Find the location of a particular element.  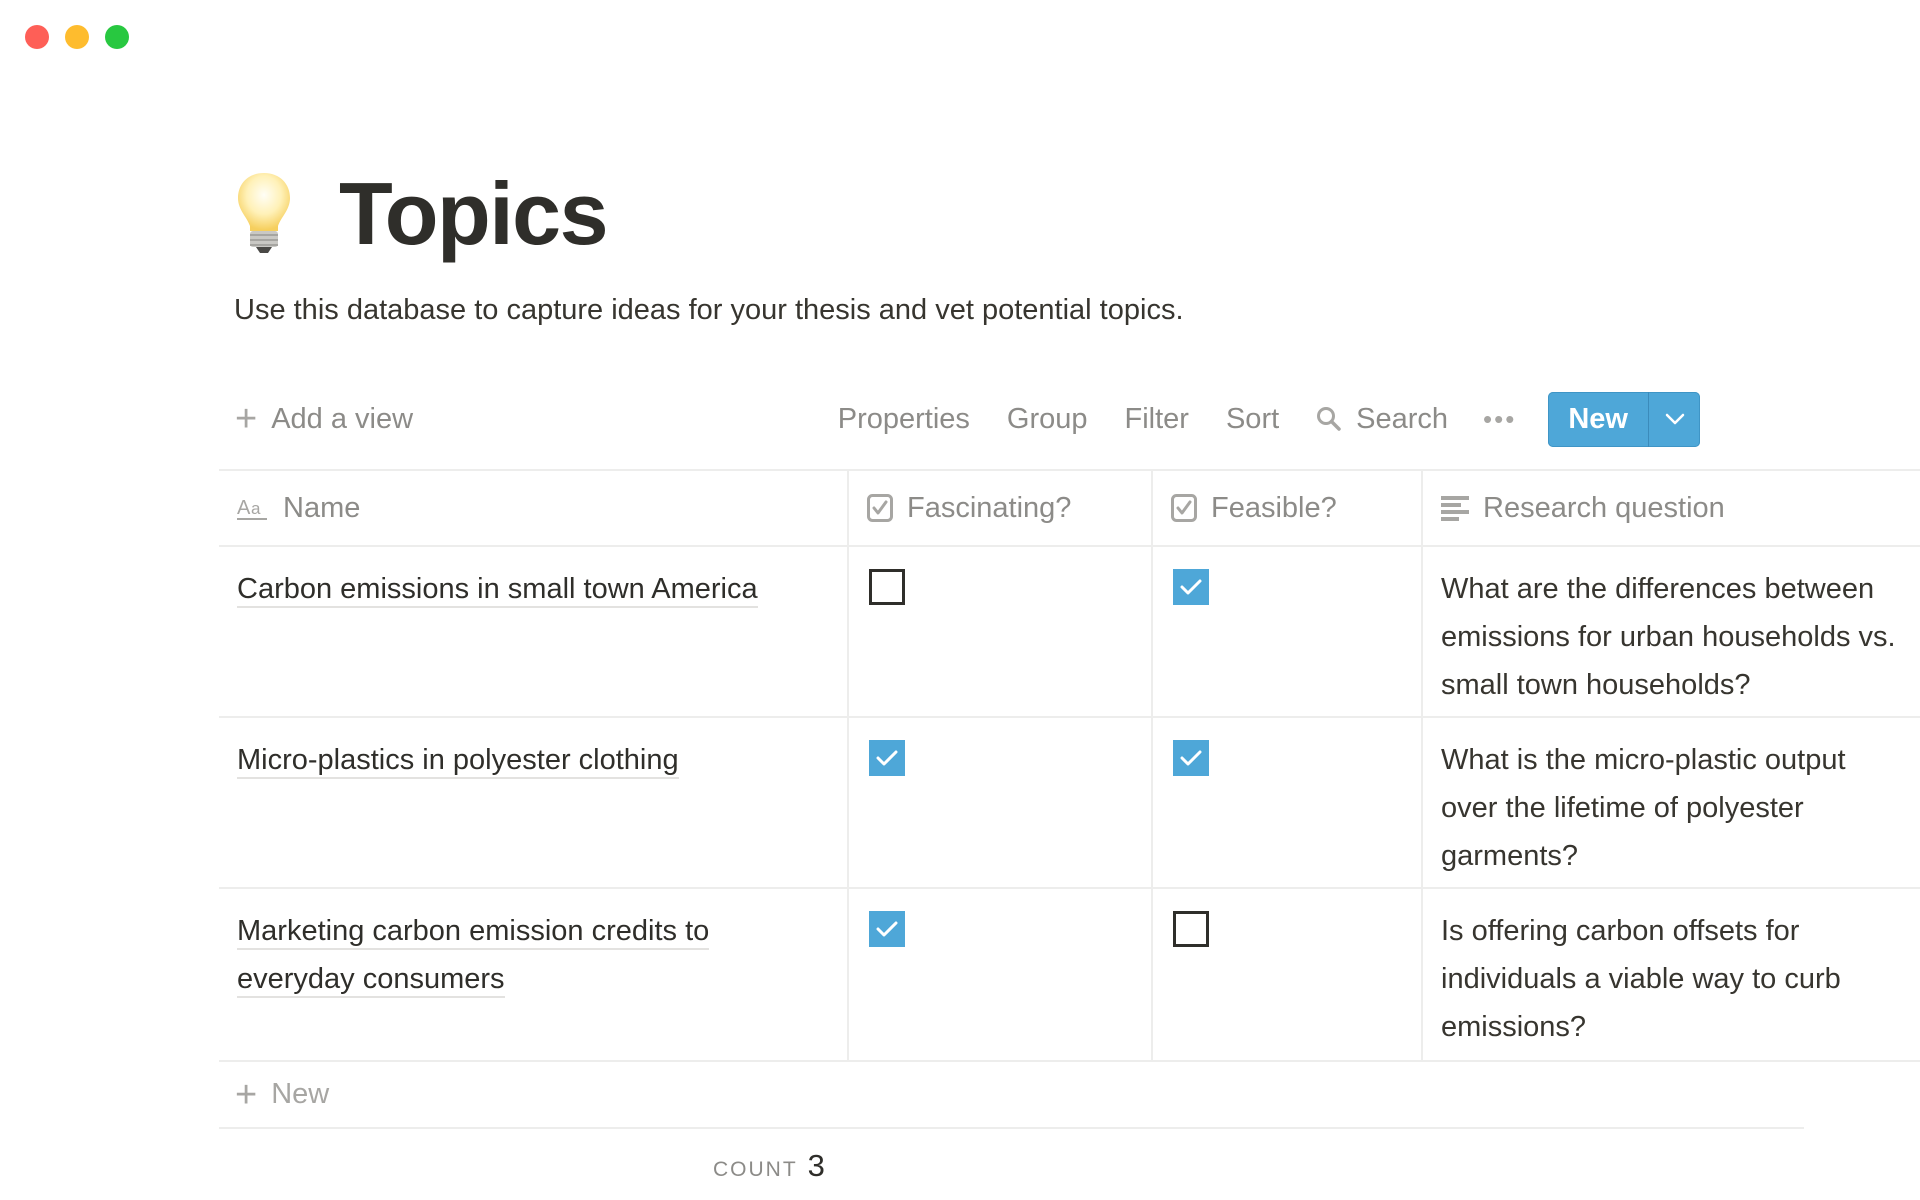

column-header-research-question: Research question is located at coordinates (1671, 508).